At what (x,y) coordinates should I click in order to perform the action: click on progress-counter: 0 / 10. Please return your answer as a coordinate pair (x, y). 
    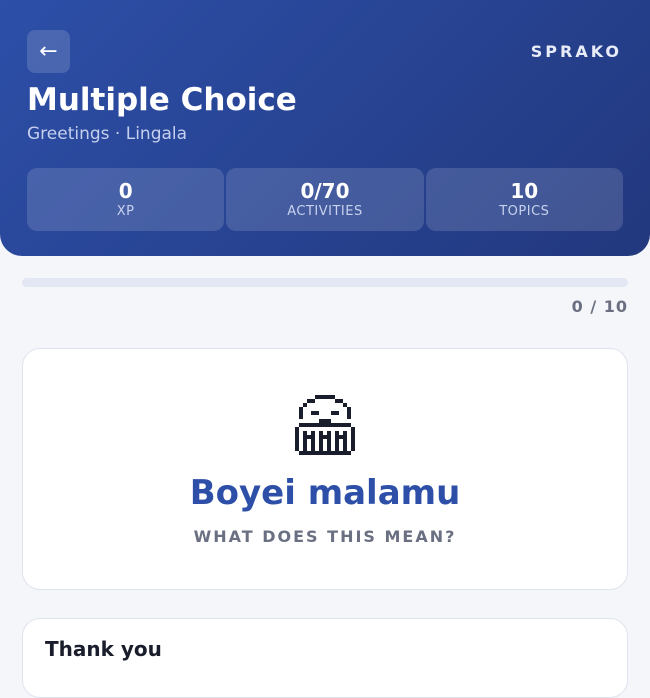
    Looking at the image, I should click on (599, 306).